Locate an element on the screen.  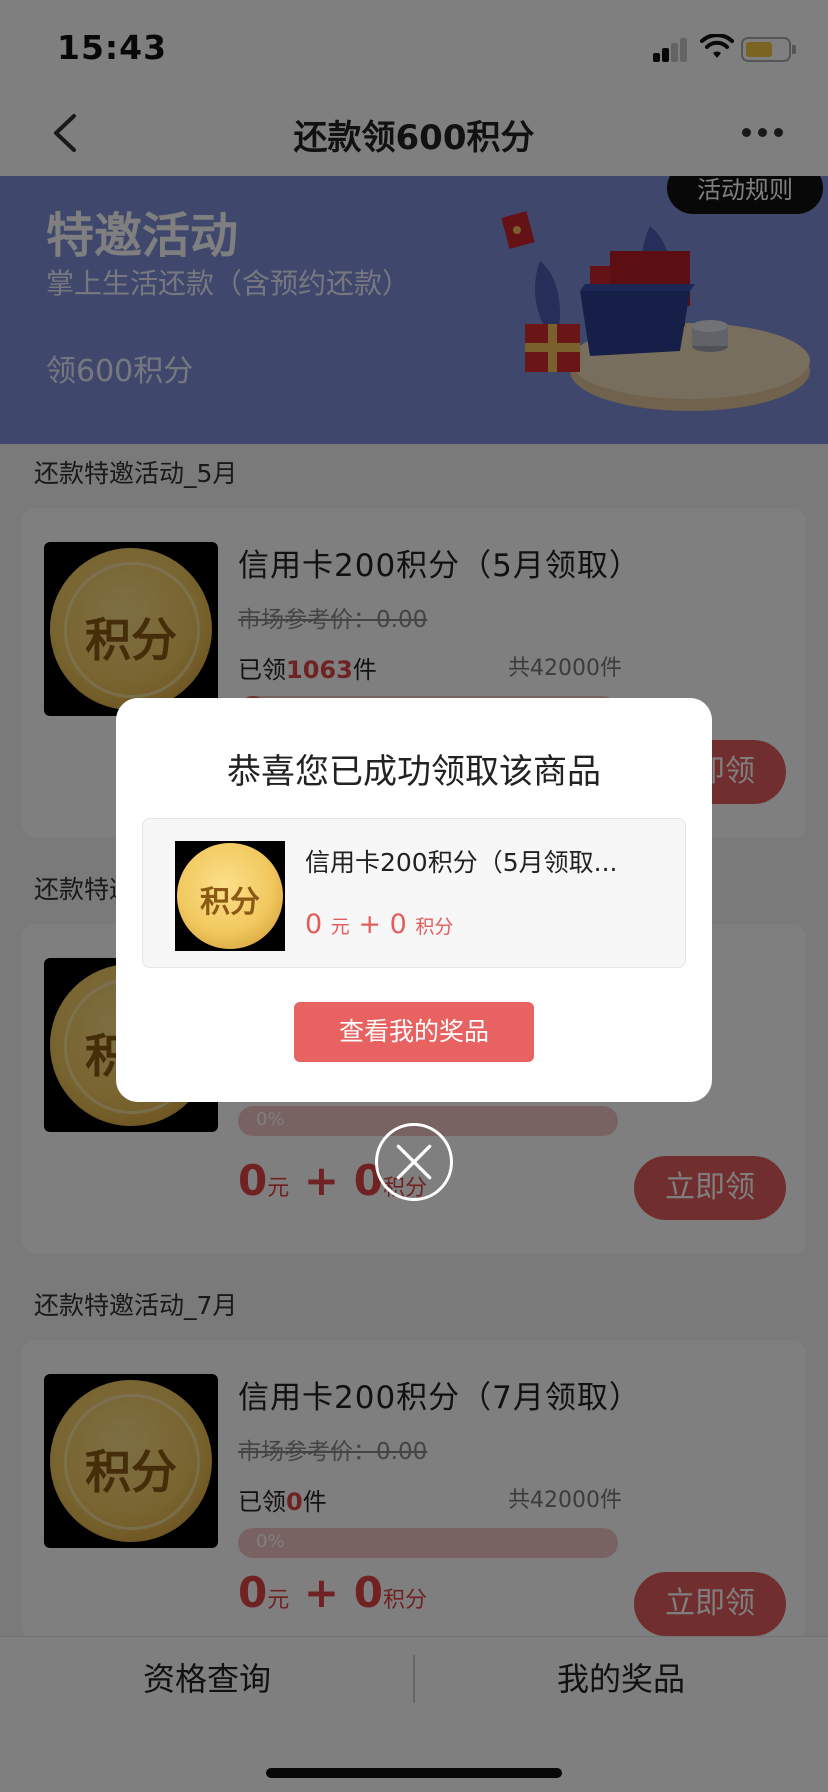
view-my-prizes-button: 查看我的奖品 is located at coordinates (414, 1032).